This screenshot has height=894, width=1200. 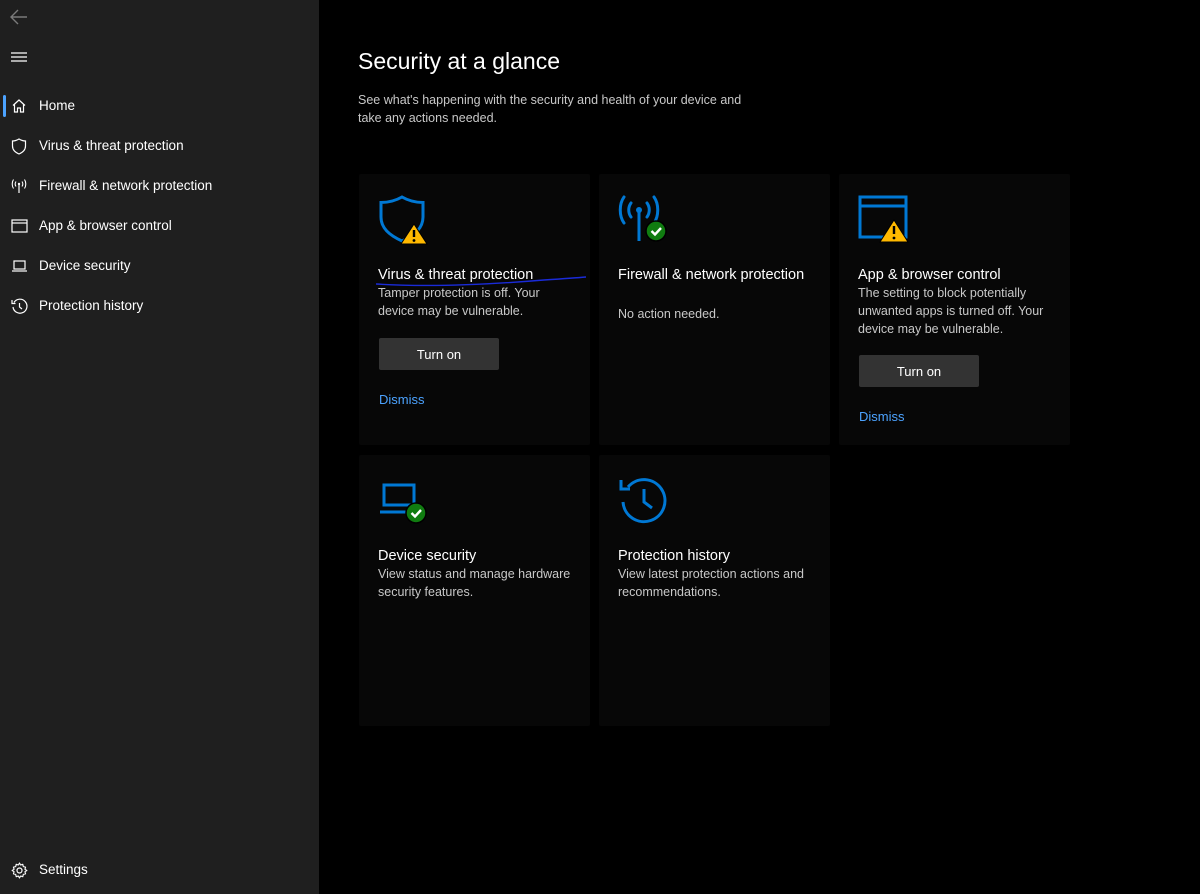 I want to click on card-title: Firewall & network protection, so click(x=718, y=275).